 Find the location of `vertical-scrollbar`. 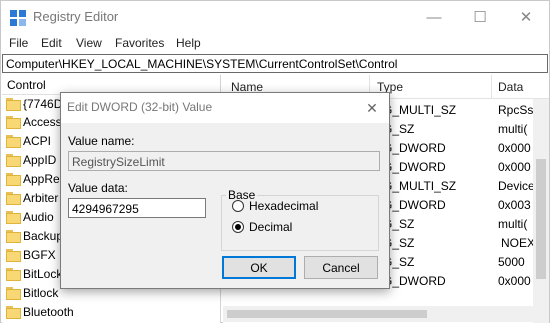

vertical-scrollbar is located at coordinates (541, 211).